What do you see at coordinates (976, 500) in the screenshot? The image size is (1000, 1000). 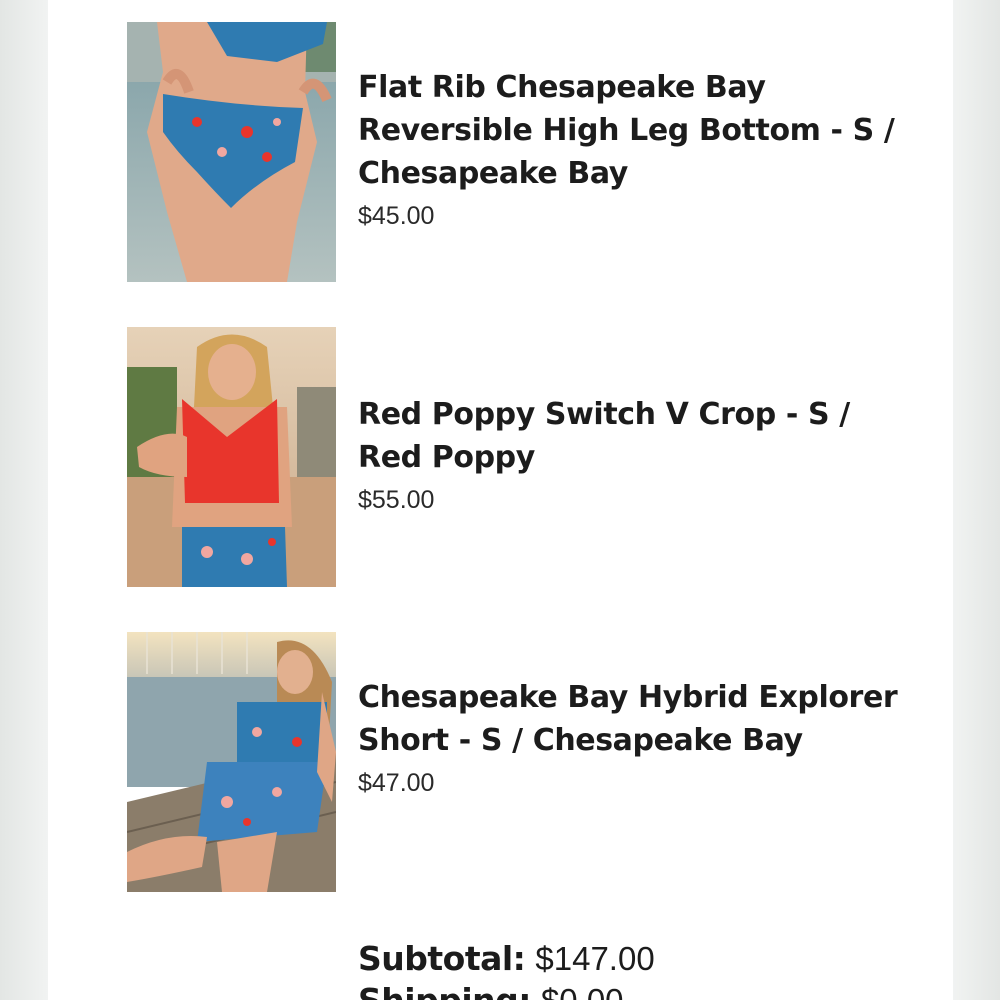 I see `right-margin` at bounding box center [976, 500].